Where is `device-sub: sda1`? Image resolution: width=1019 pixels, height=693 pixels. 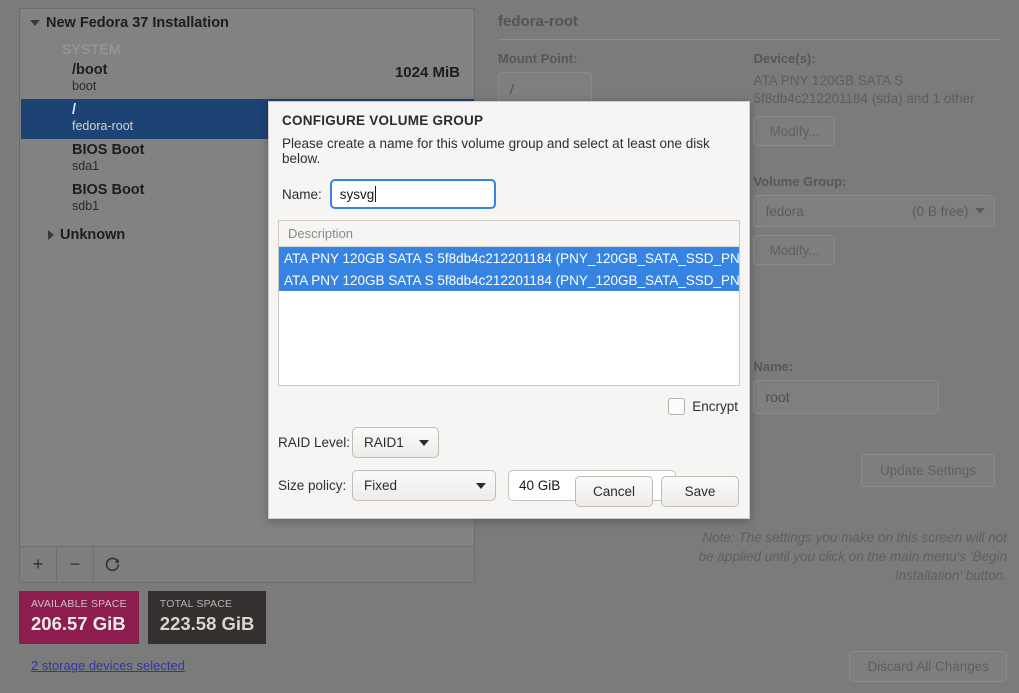 device-sub: sda1 is located at coordinates (86, 166).